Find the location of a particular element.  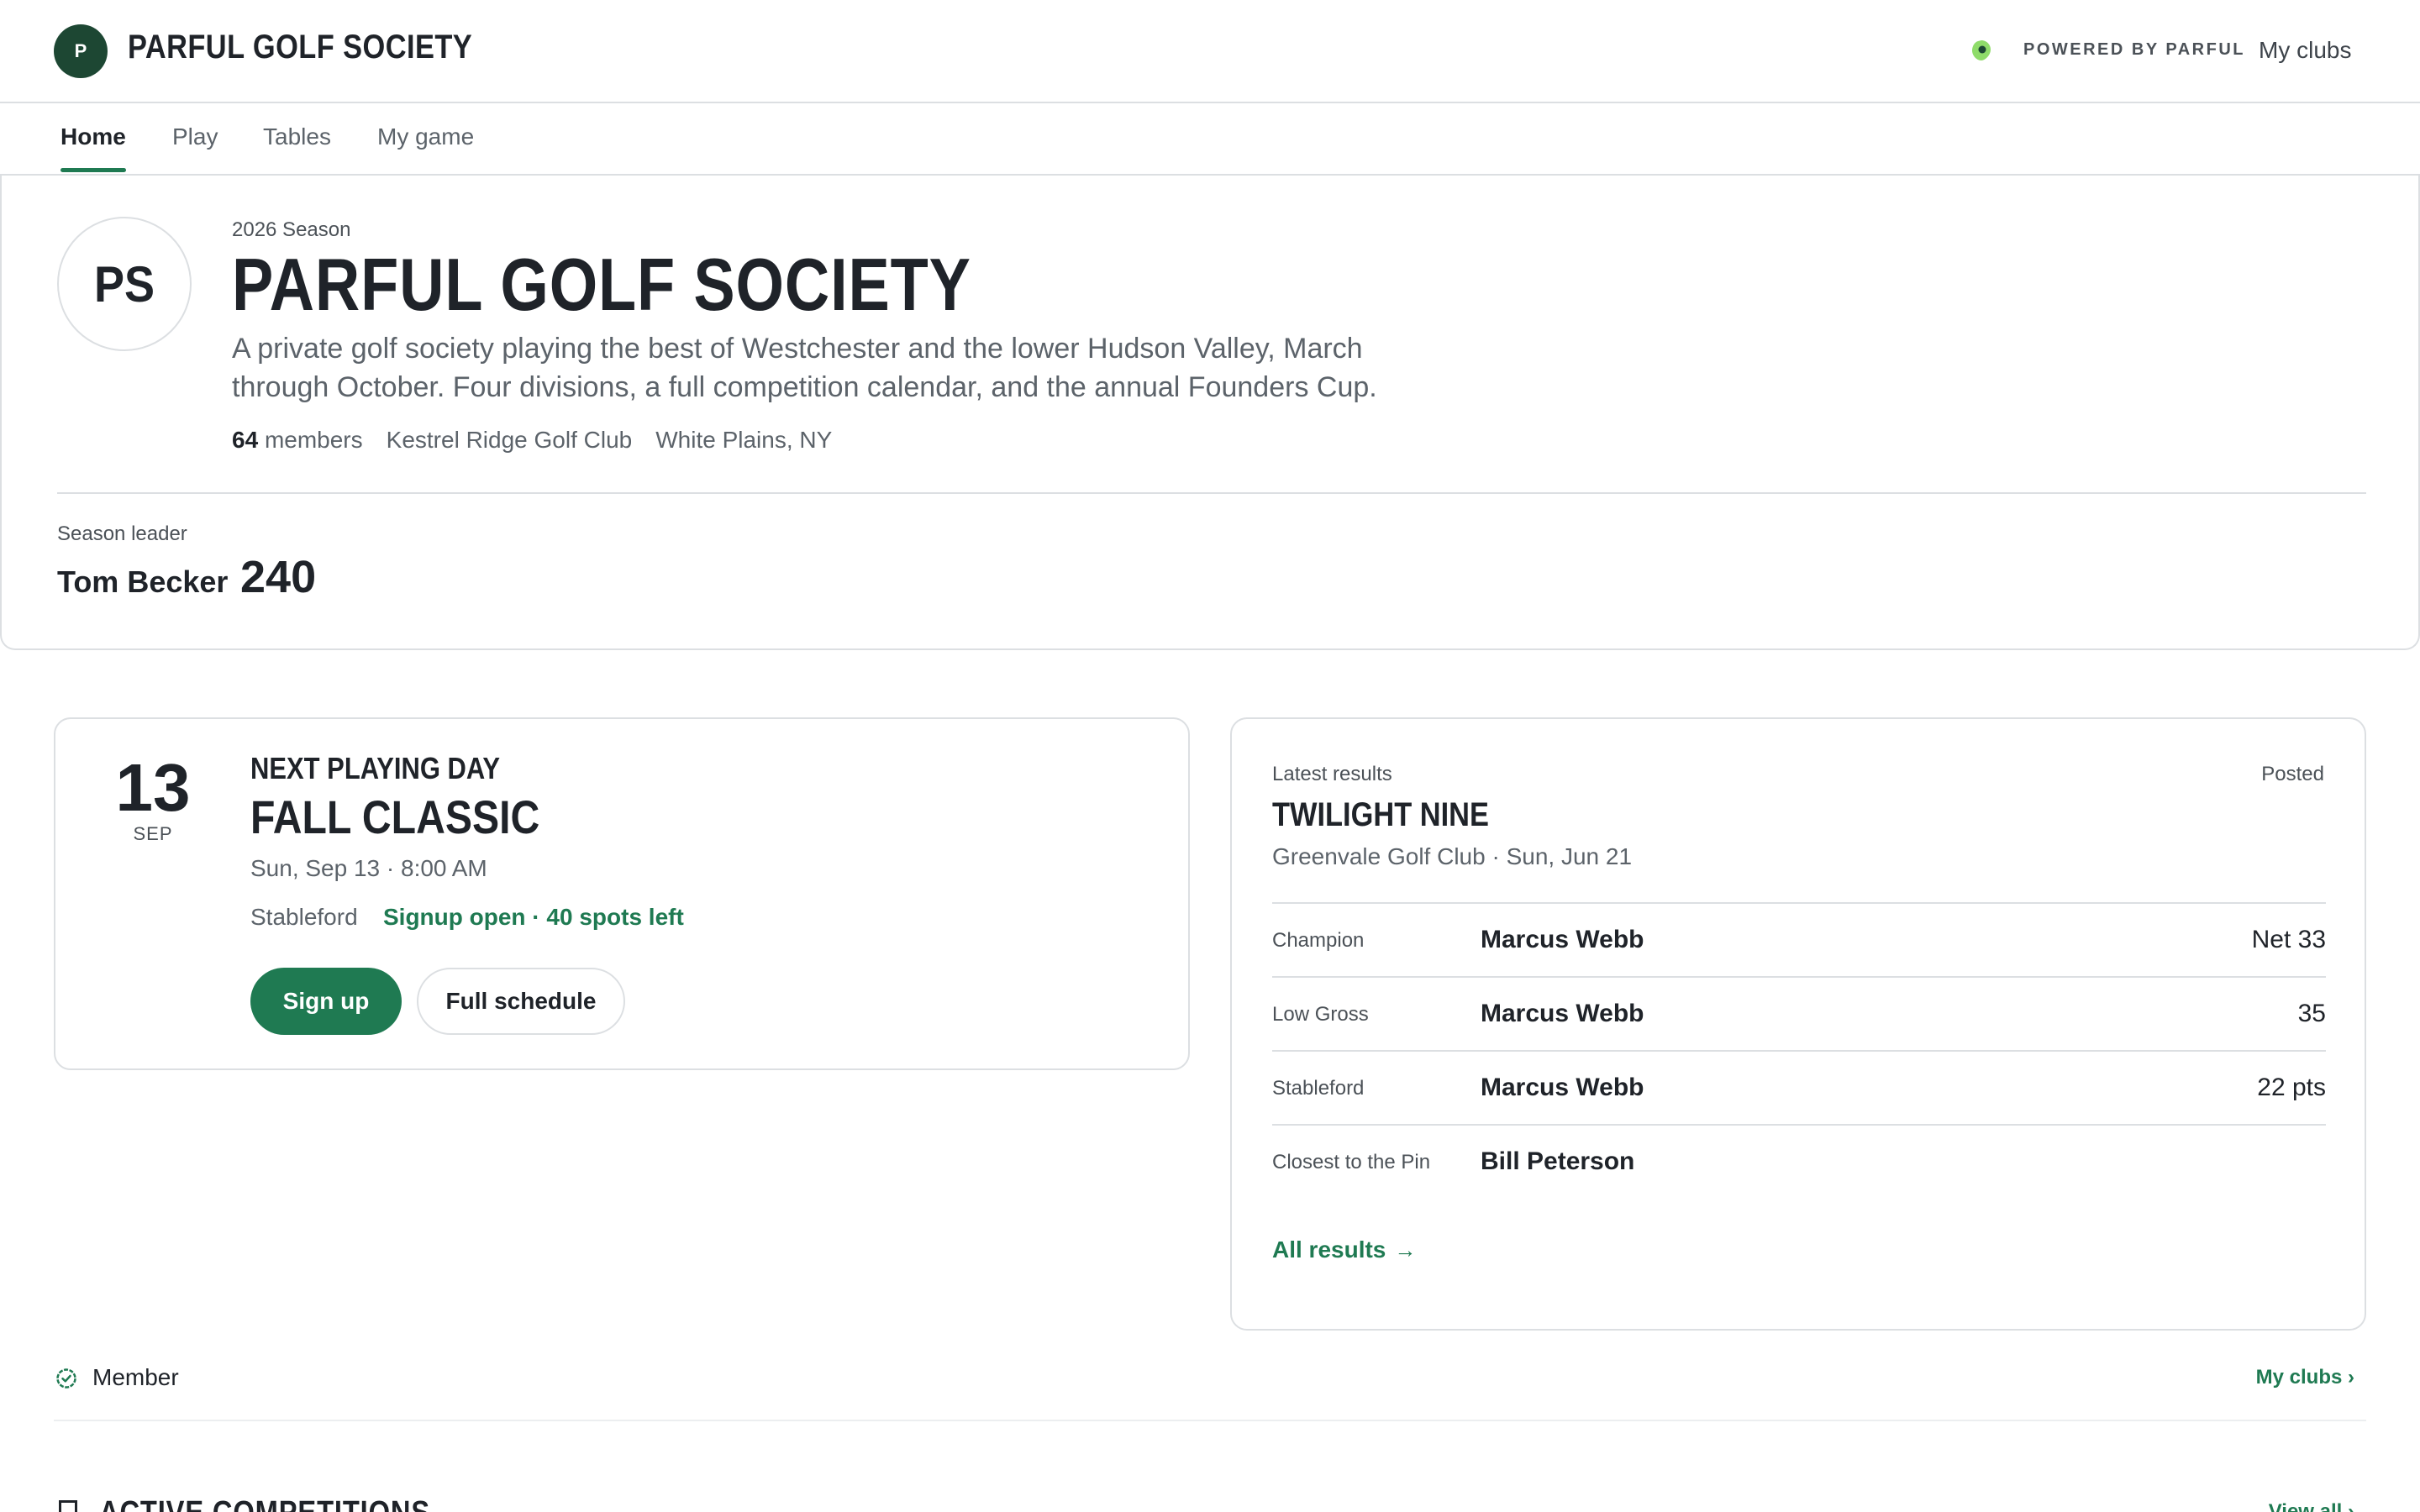

tab-play: Play is located at coordinates (195, 136).